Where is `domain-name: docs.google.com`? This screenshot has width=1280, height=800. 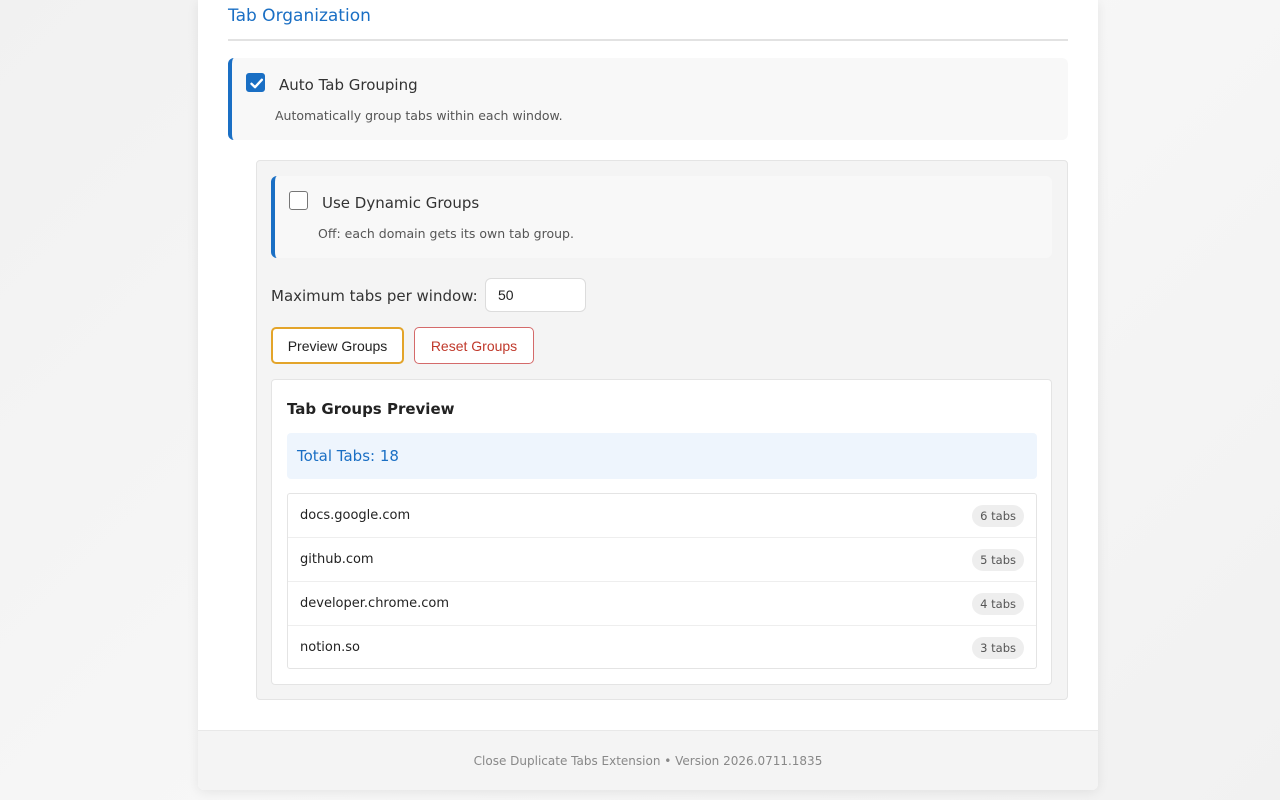
domain-name: docs.google.com is located at coordinates (355, 515).